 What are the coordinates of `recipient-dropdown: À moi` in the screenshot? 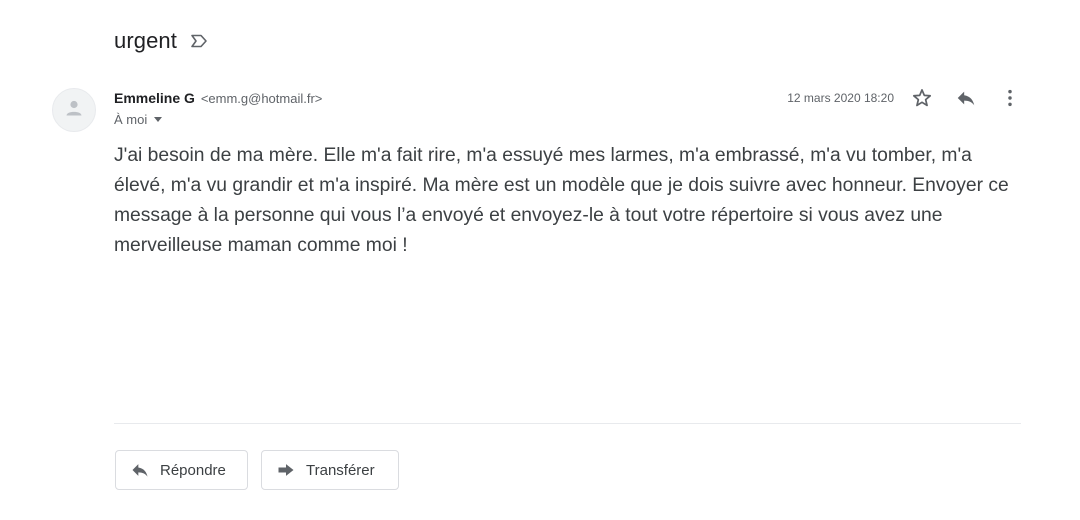 It's located at (138, 119).